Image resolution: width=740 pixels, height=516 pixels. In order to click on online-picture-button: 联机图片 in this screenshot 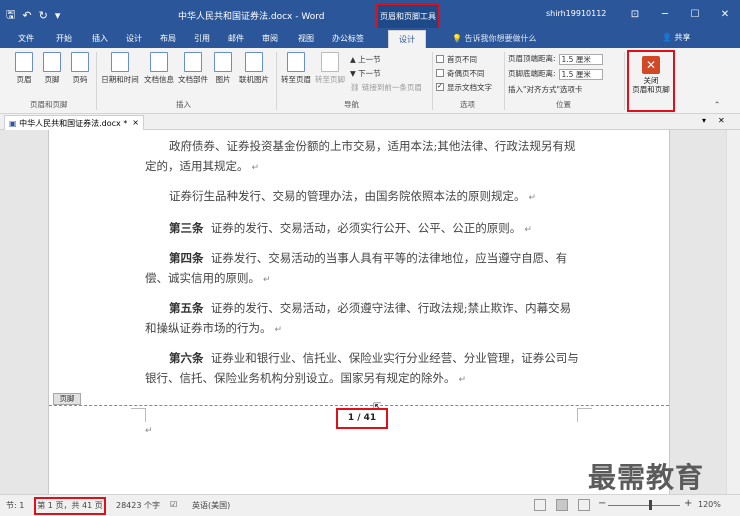, I will do `click(254, 68)`.